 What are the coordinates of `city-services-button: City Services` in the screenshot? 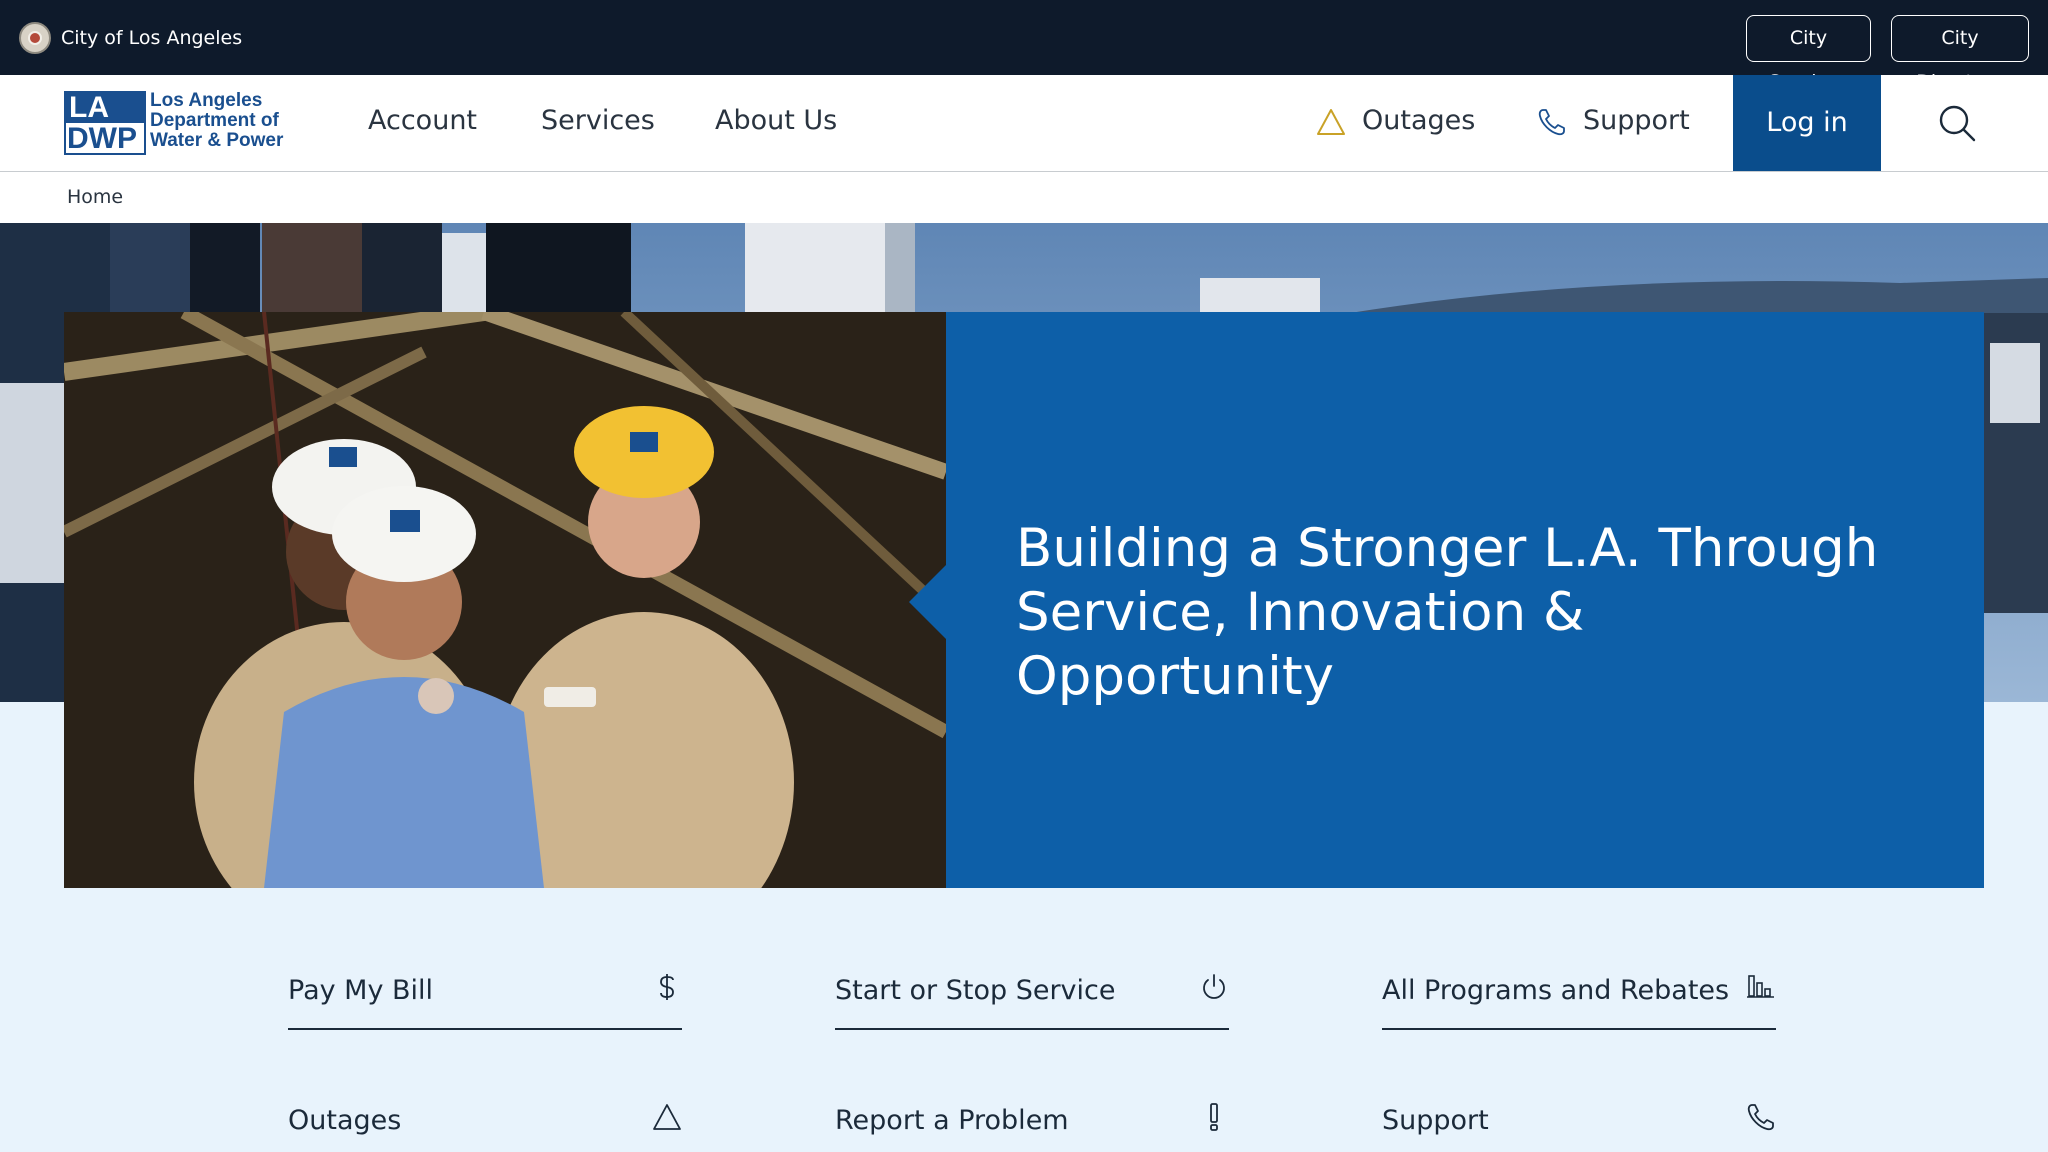 It's located at (1808, 54).